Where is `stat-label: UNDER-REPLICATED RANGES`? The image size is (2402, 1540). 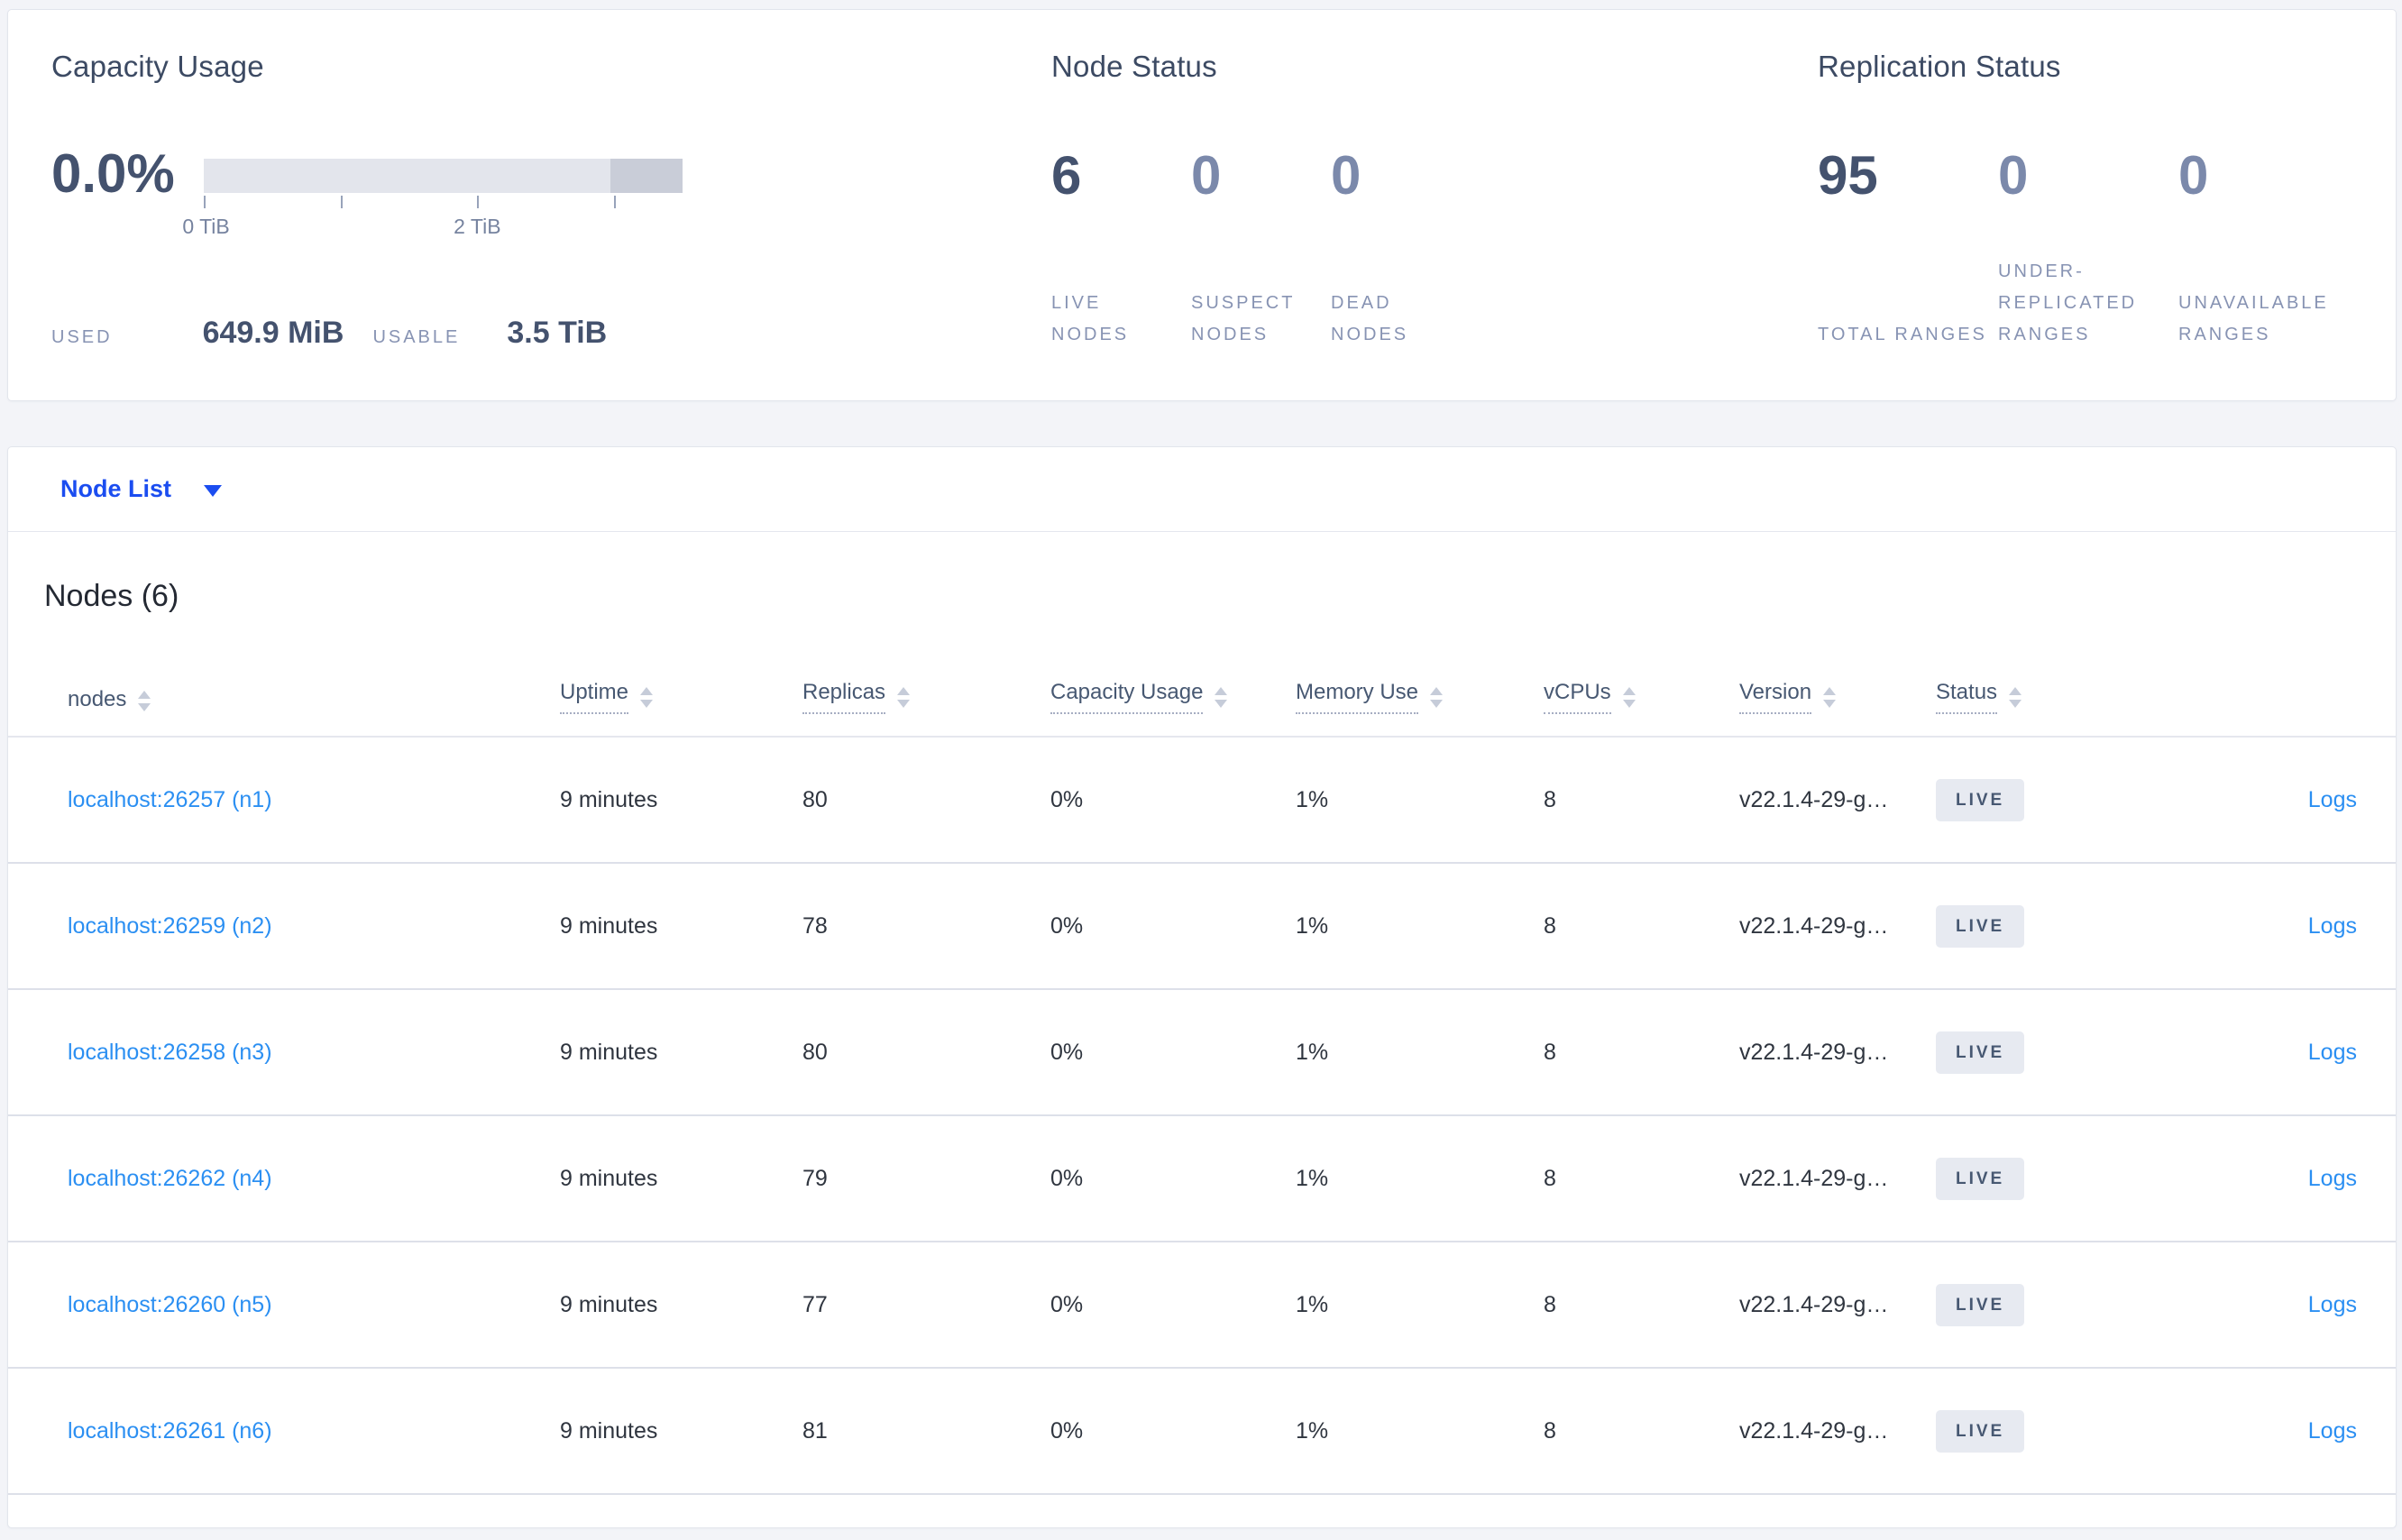
stat-label: UNDER-REPLICATED RANGES is located at coordinates (2068, 302).